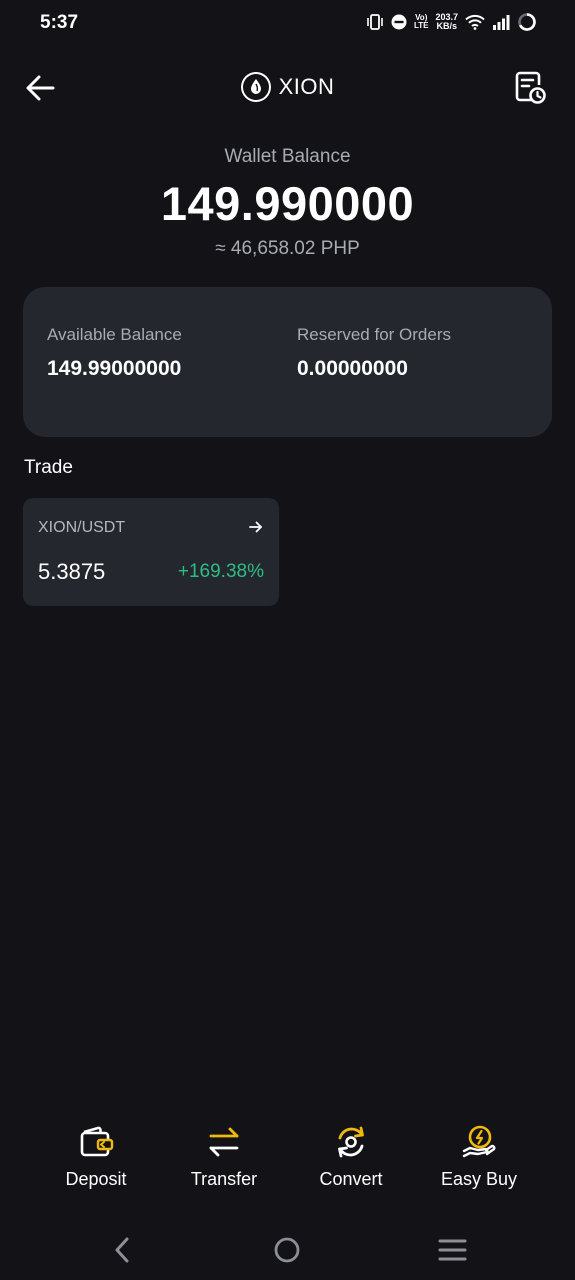 Image resolution: width=575 pixels, height=1280 pixels. I want to click on transfer-button: Transfer, so click(224, 1157).